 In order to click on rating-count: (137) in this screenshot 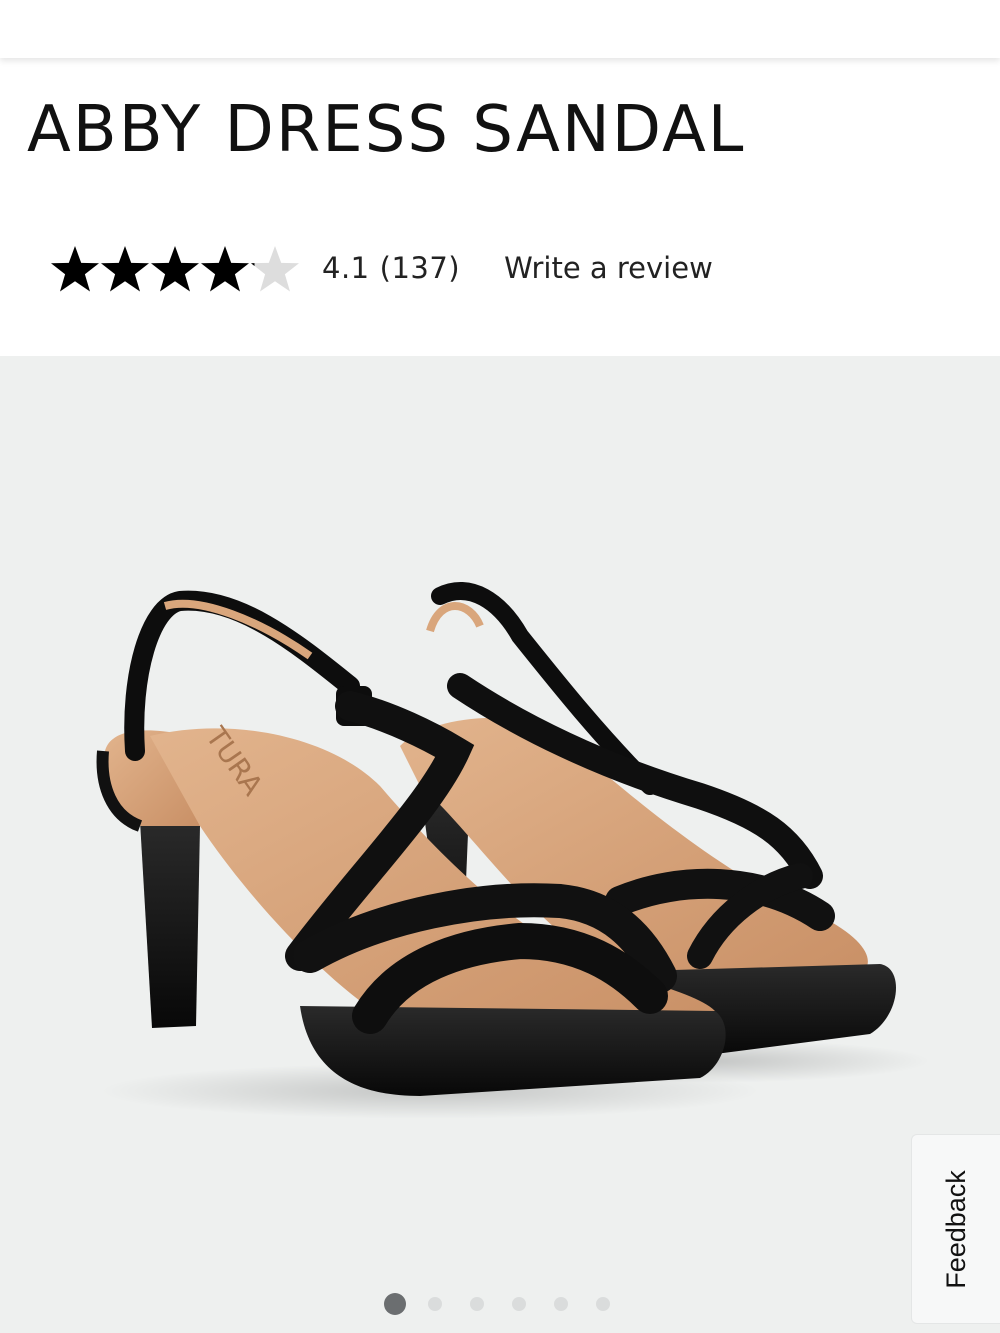, I will do `click(420, 268)`.